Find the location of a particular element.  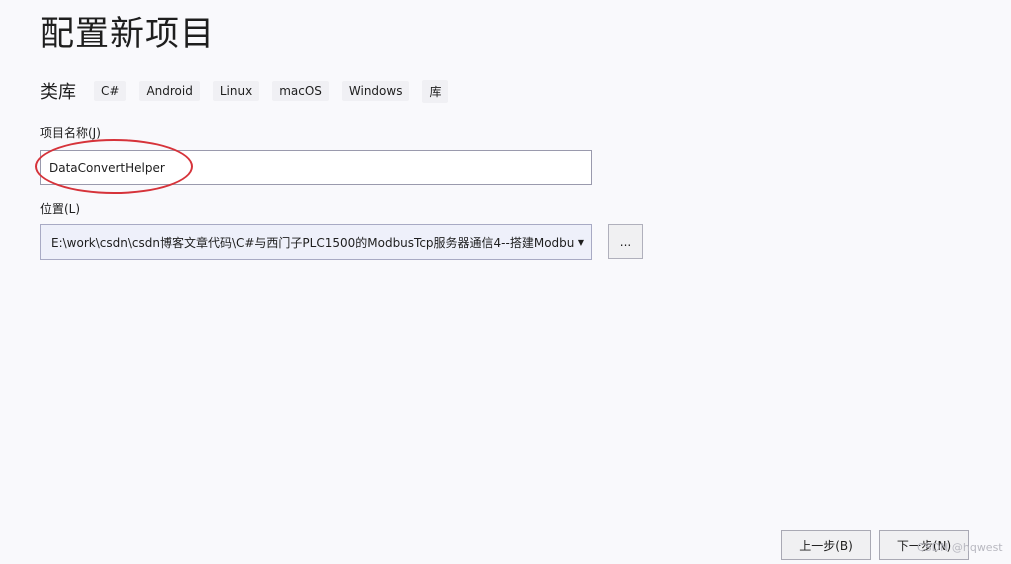

project-name-input: DataConvertHelper is located at coordinates (316, 167).